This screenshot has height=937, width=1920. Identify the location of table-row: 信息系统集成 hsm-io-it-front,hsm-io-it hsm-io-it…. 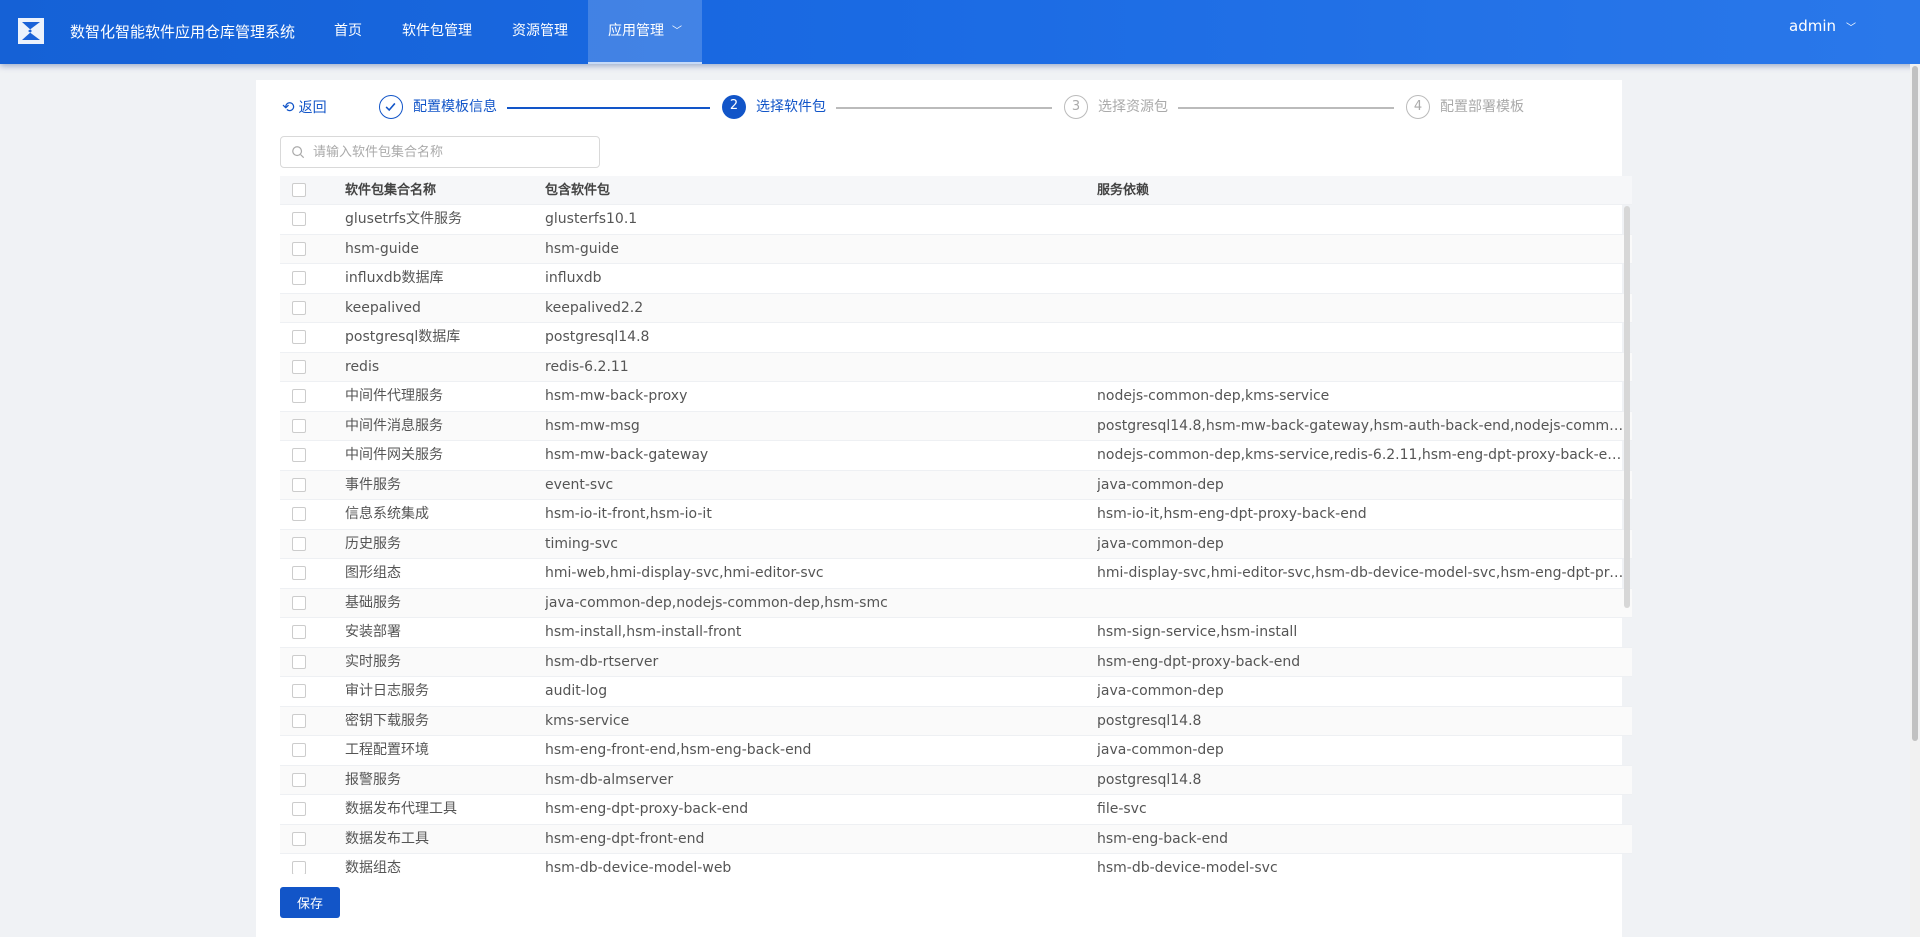
(956, 515).